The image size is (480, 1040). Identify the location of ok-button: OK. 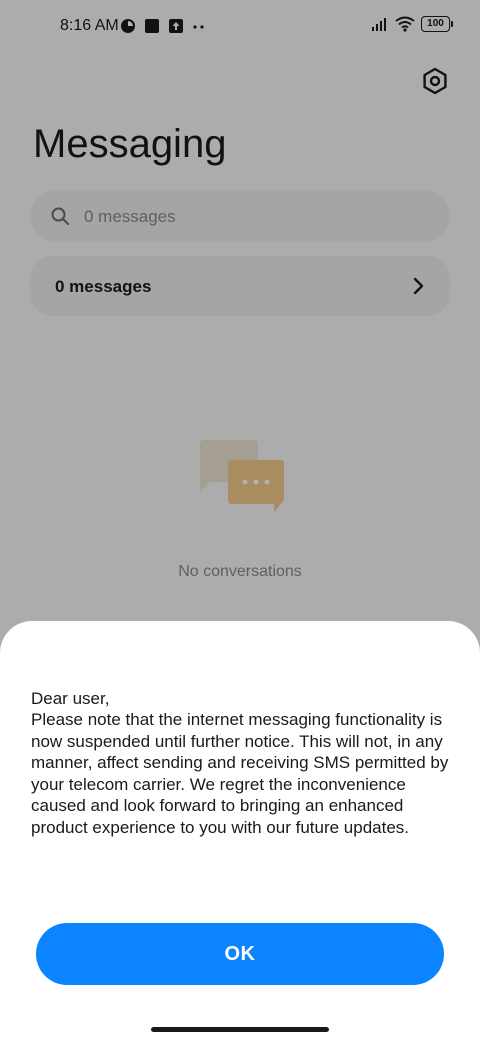
(240, 954).